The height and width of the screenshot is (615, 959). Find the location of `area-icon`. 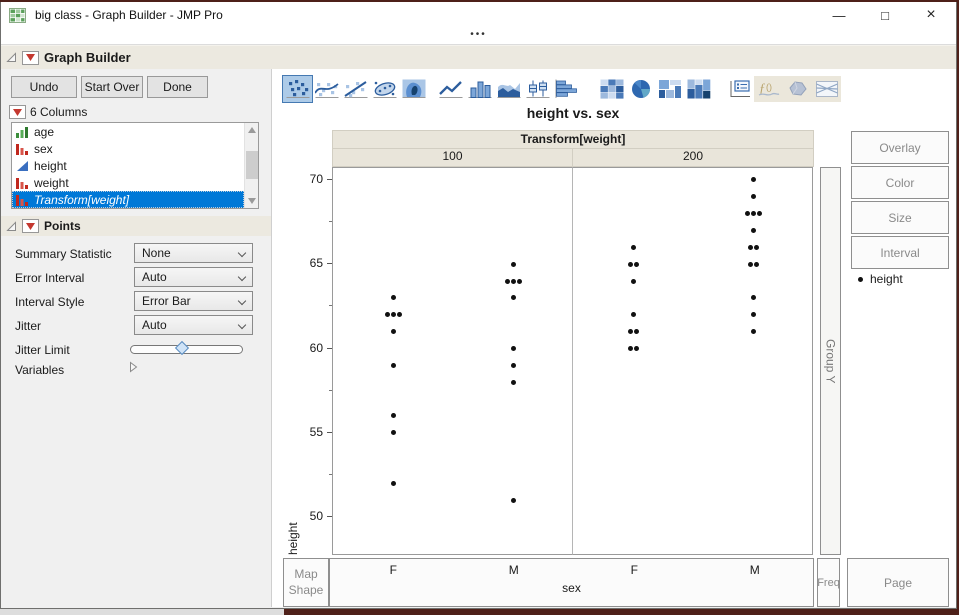

area-icon is located at coordinates (508, 89).